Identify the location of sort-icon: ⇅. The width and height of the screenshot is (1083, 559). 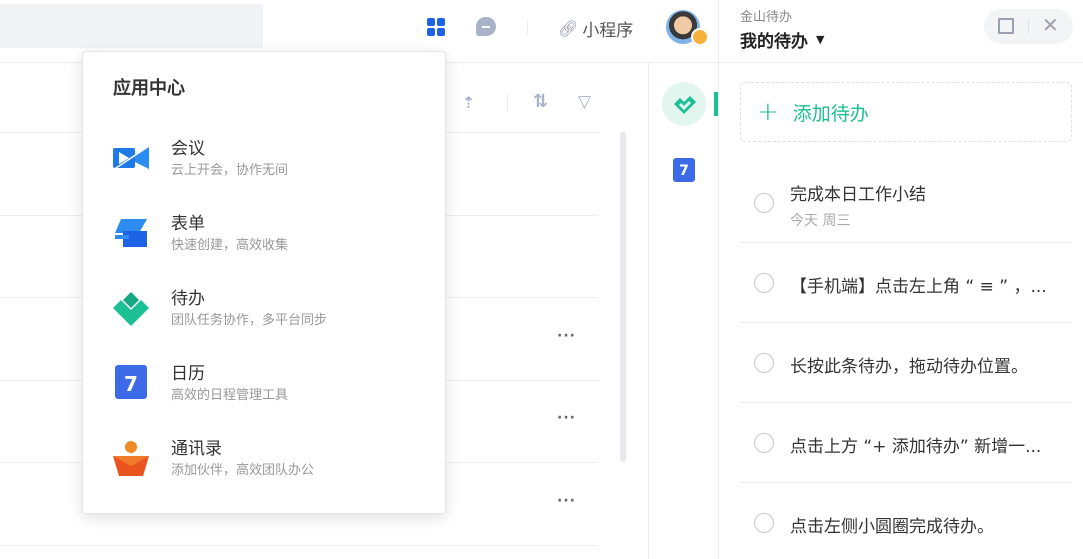
(540, 101).